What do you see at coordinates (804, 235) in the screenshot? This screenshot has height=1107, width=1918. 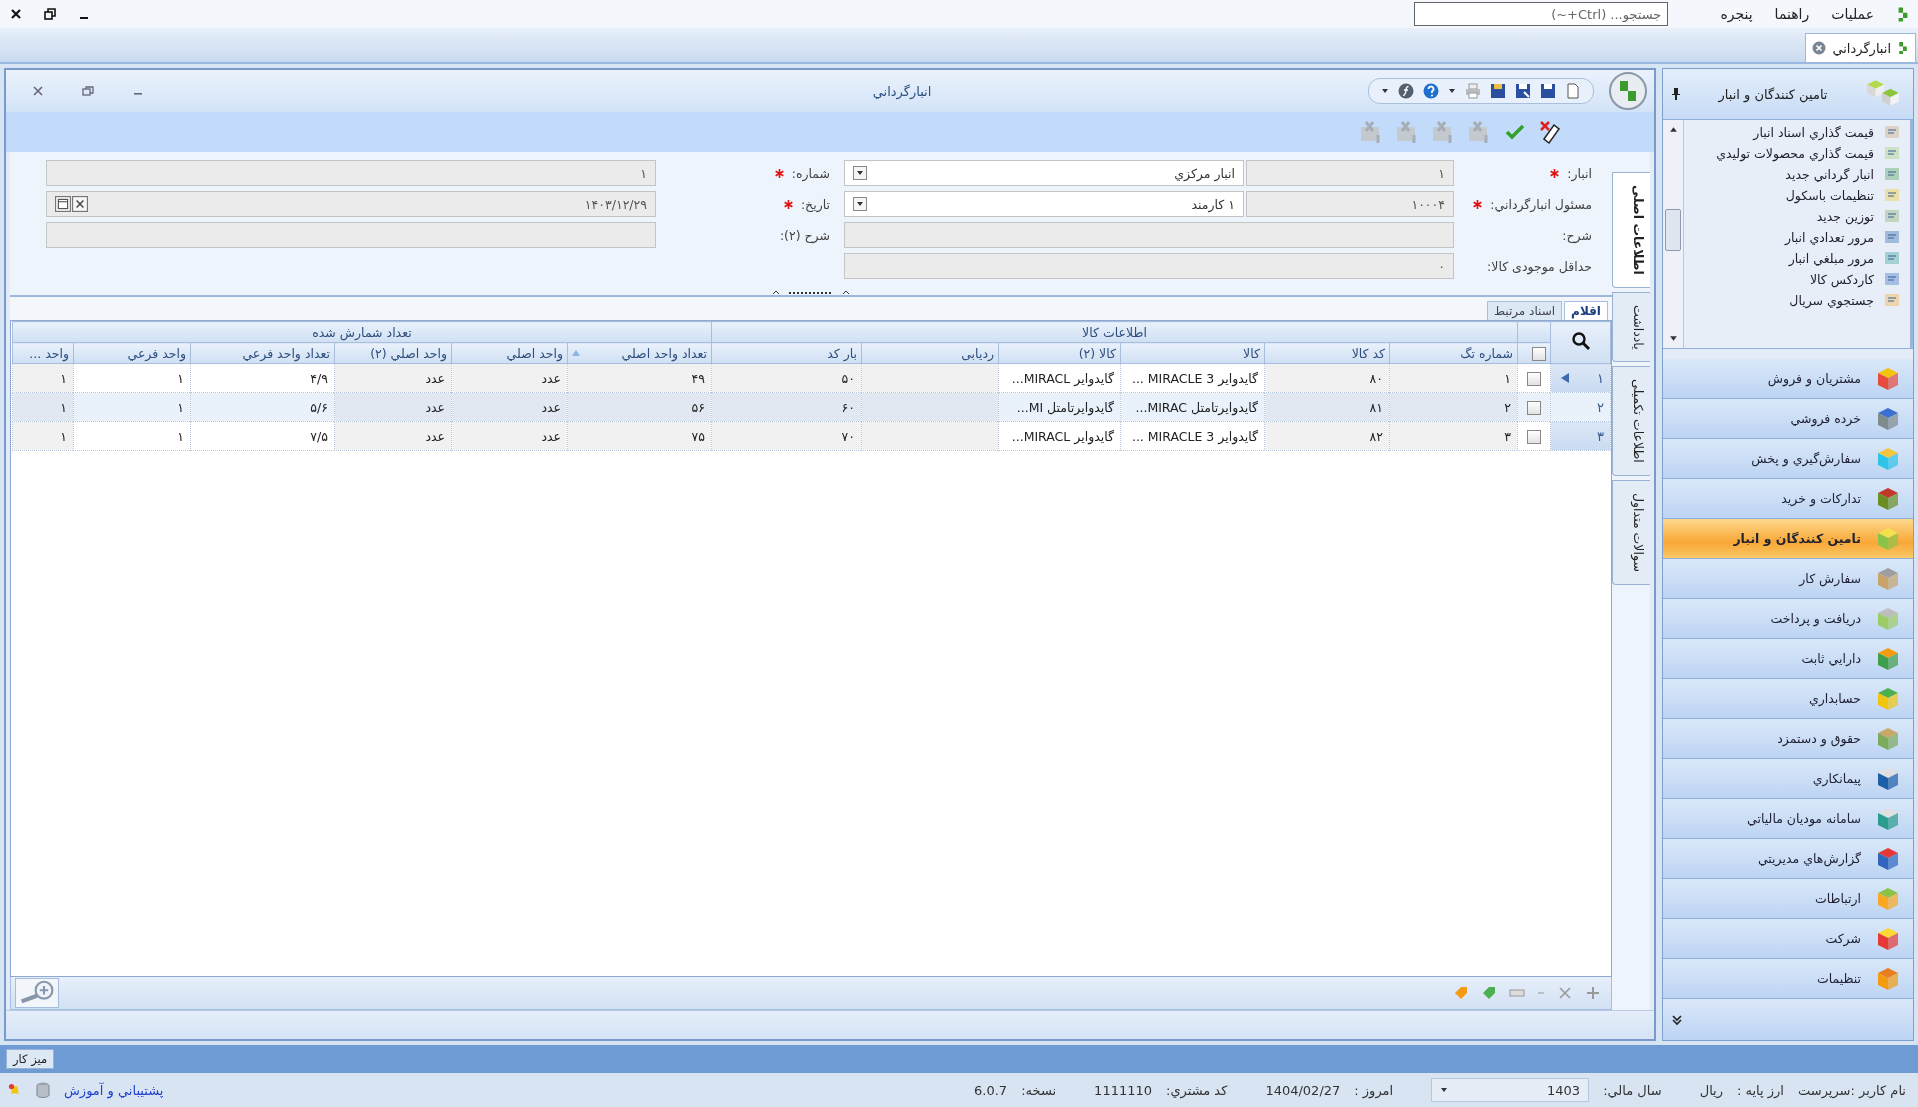 I see `field-label: شرح (۲):` at bounding box center [804, 235].